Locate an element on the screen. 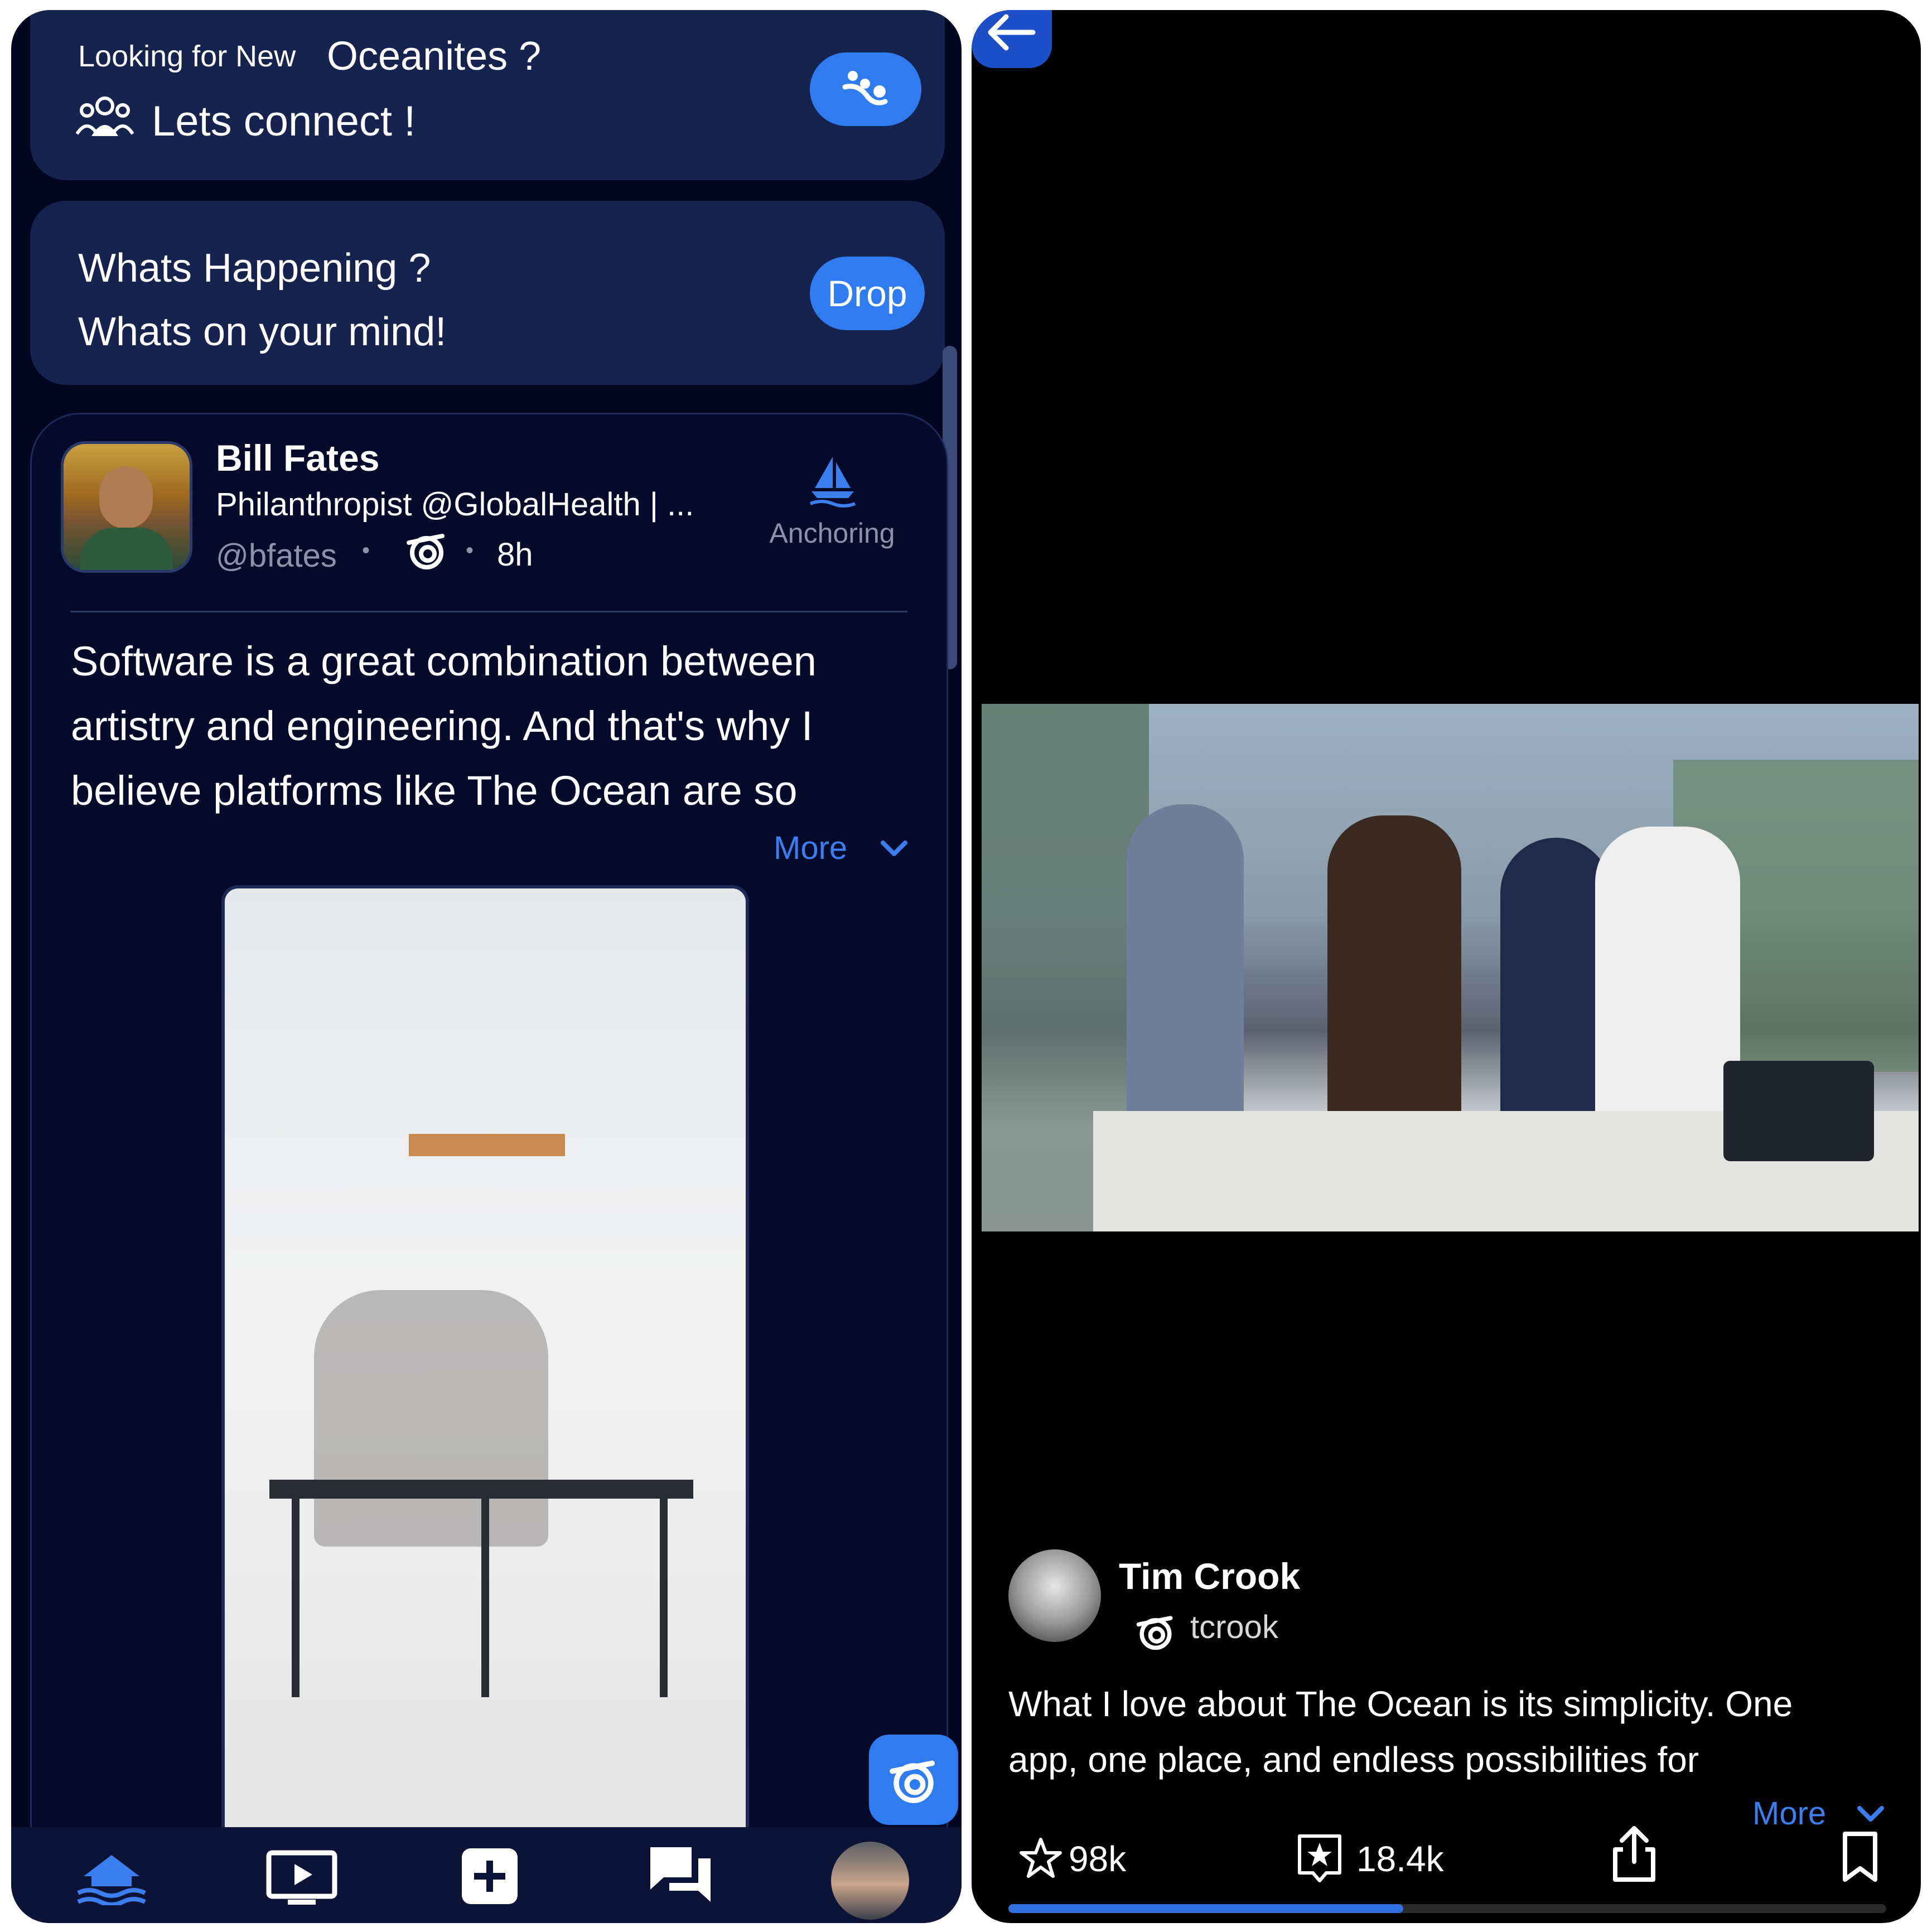 The height and width of the screenshot is (1932, 1932). connect-button is located at coordinates (865, 89).